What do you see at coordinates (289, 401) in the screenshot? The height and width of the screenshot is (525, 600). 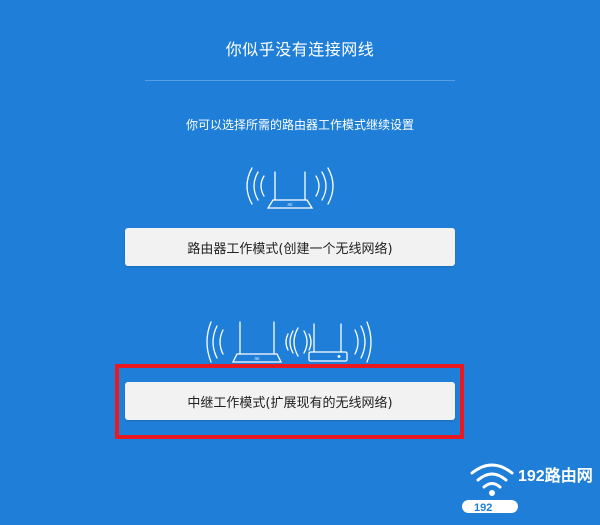 I see `highlight-box` at bounding box center [289, 401].